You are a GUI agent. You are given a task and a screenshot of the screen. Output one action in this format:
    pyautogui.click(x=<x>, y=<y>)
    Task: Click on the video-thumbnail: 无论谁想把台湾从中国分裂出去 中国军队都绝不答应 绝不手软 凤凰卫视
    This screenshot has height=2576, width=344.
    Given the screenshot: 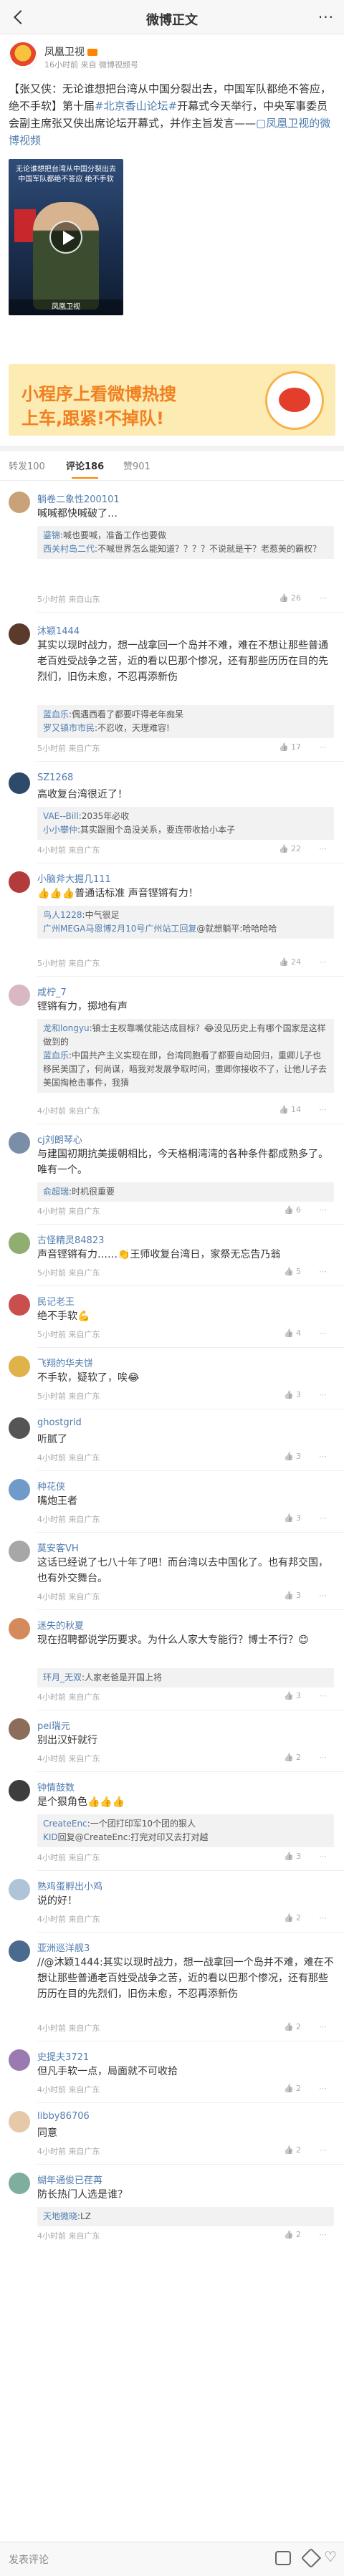 What is the action you would take?
    pyautogui.click(x=66, y=237)
    